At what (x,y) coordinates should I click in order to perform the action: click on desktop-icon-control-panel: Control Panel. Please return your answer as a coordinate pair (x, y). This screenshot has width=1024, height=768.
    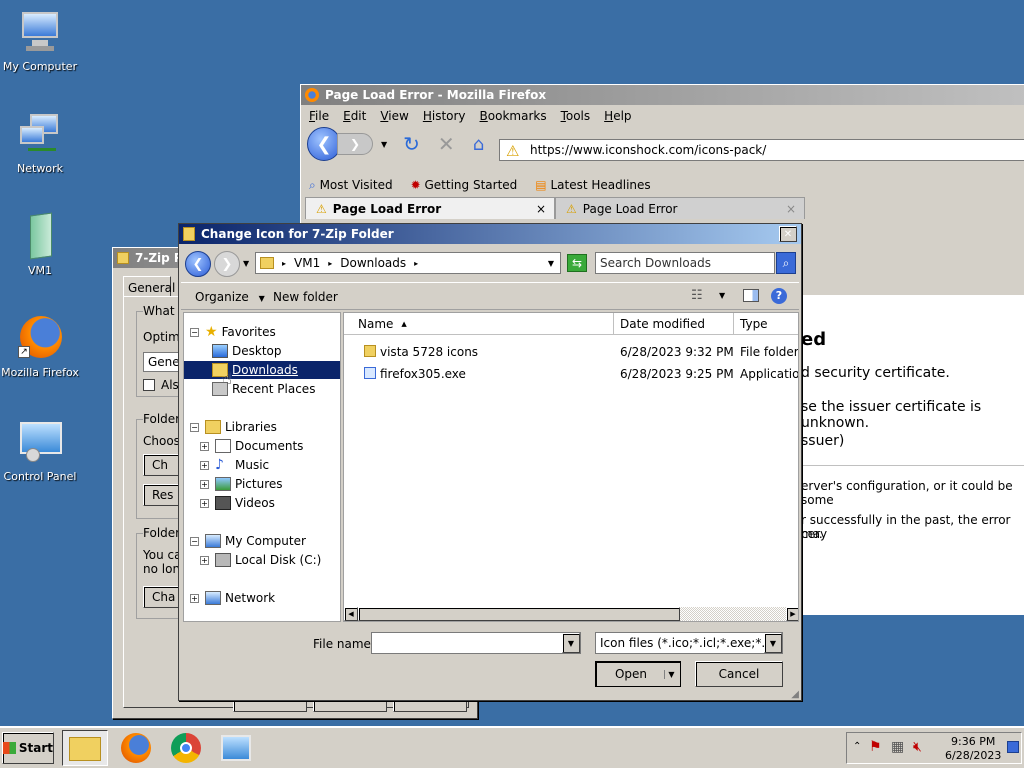
    Looking at the image, I should click on (40, 451).